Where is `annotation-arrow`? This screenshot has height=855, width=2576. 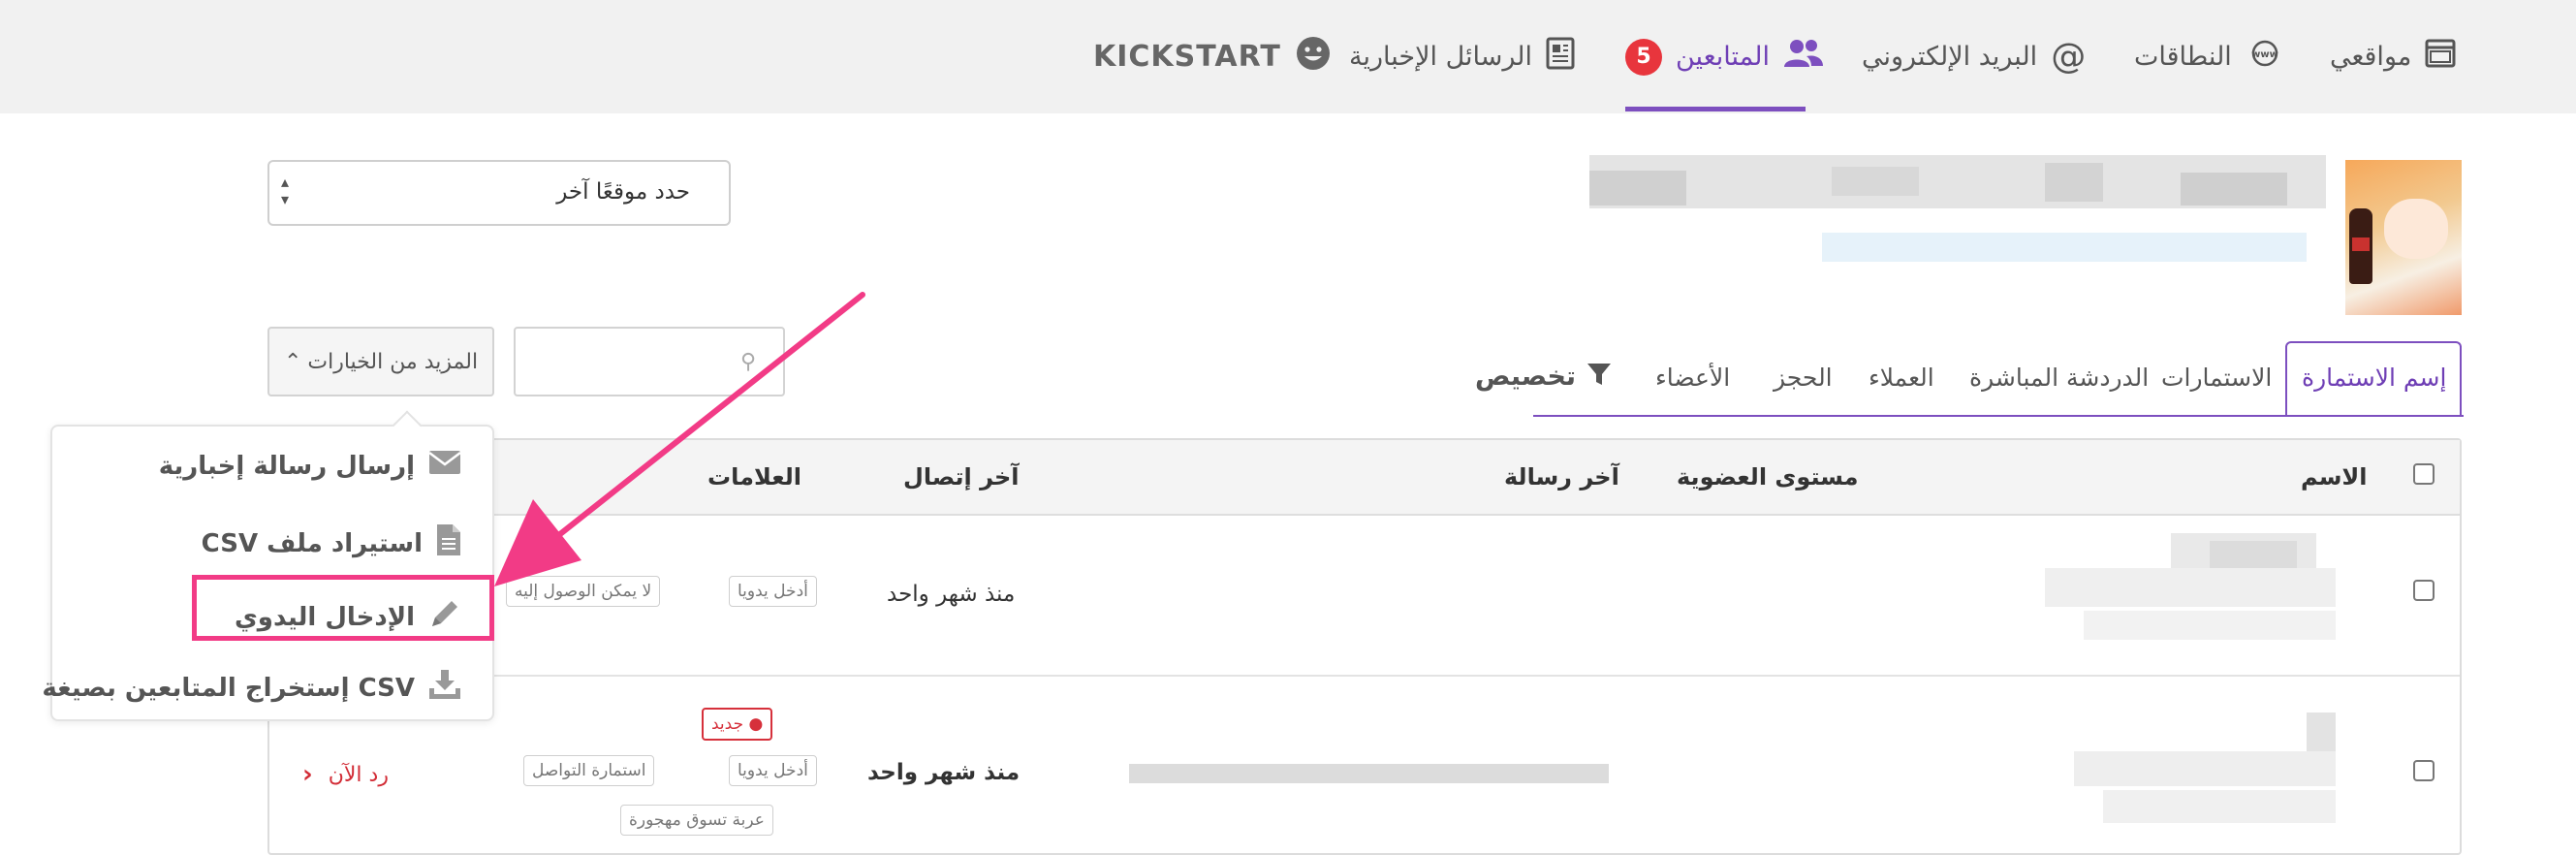
annotation-arrow is located at coordinates (679, 439).